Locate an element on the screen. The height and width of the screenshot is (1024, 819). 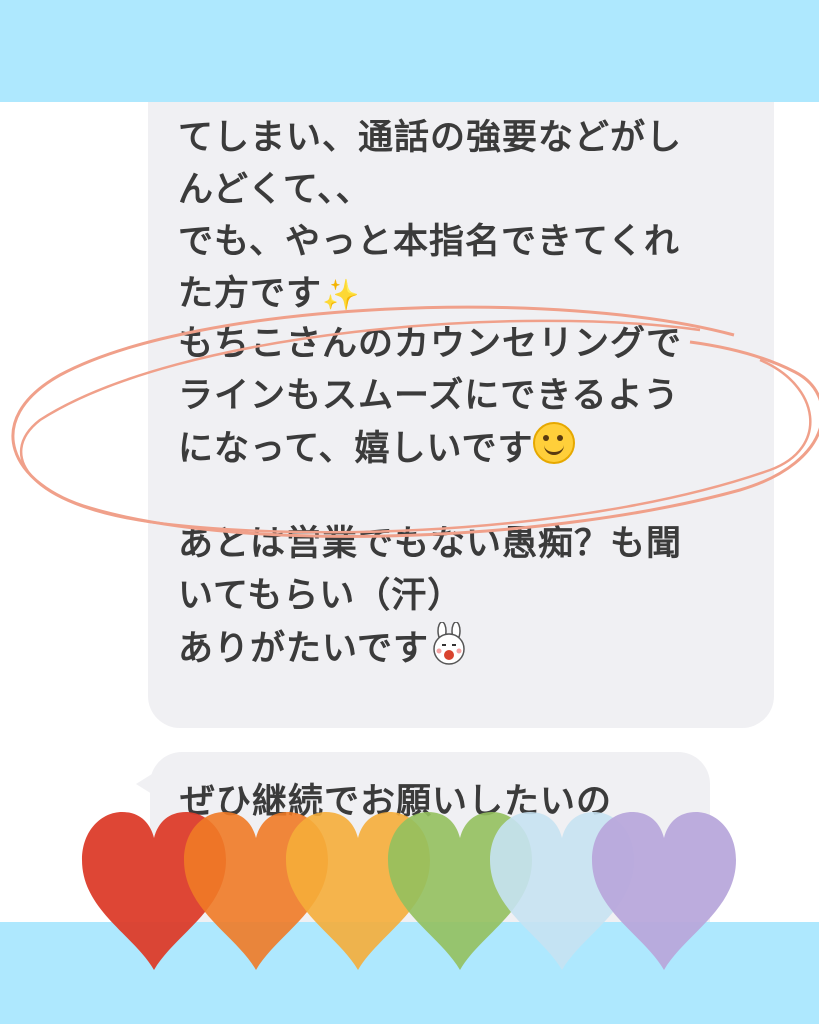
message-paragraph: ぜひ継続でお願いしたいの is located at coordinates (470, 802).